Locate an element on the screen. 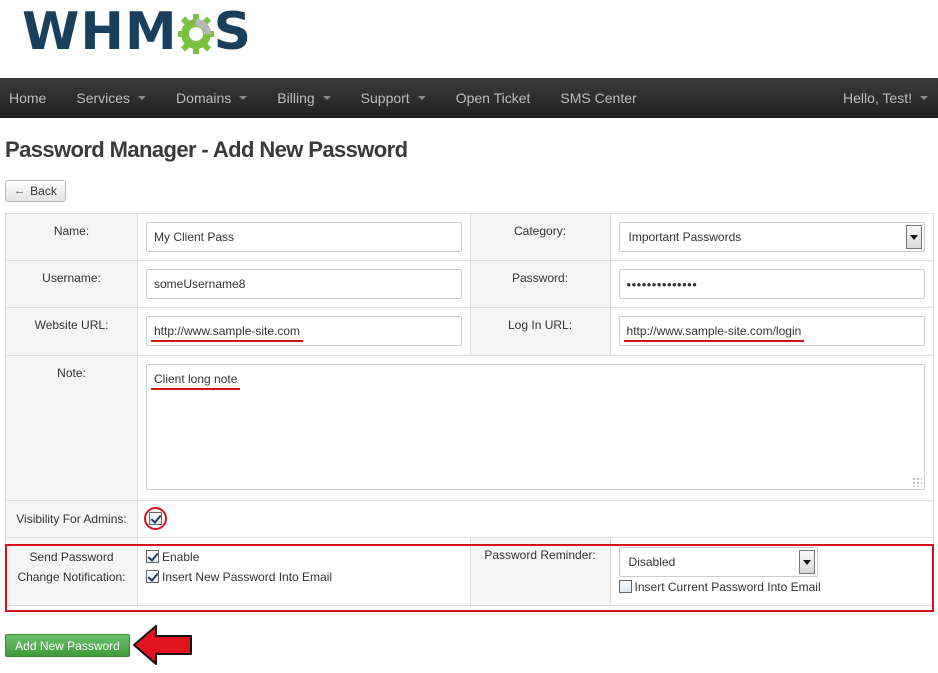 This screenshot has height=673, width=938. website-url-value: http://www.sample-site.com is located at coordinates (227, 333).